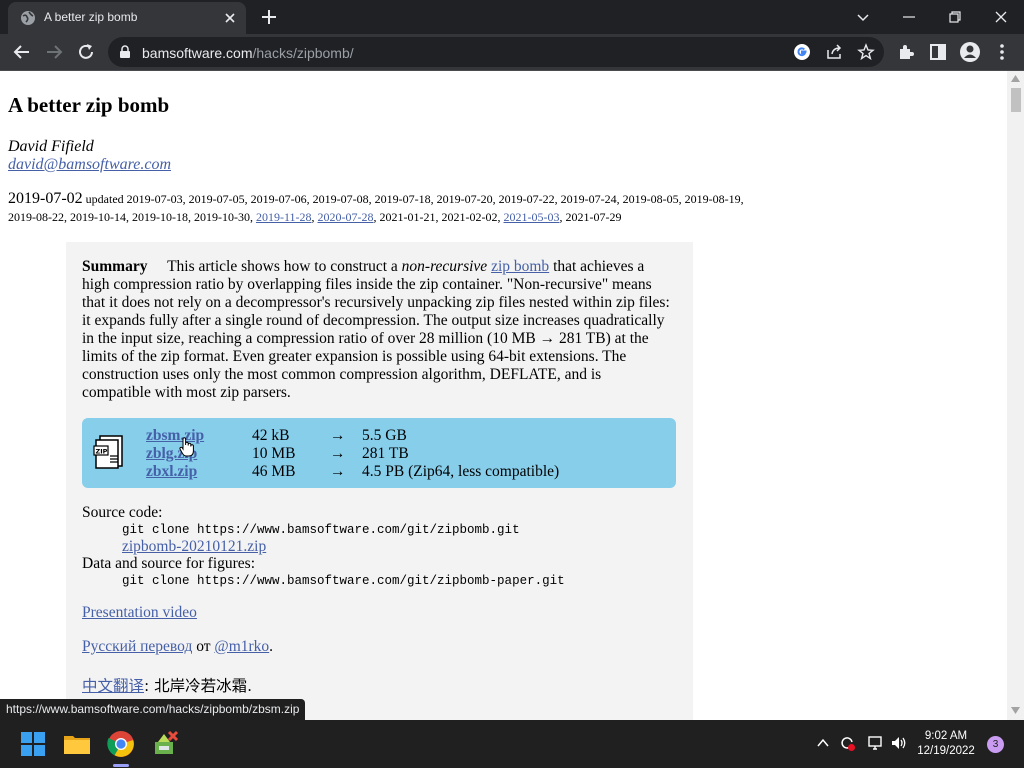 The image size is (1024, 768). I want to click on author-email-link: david@bamsoftware.com, so click(89, 165).